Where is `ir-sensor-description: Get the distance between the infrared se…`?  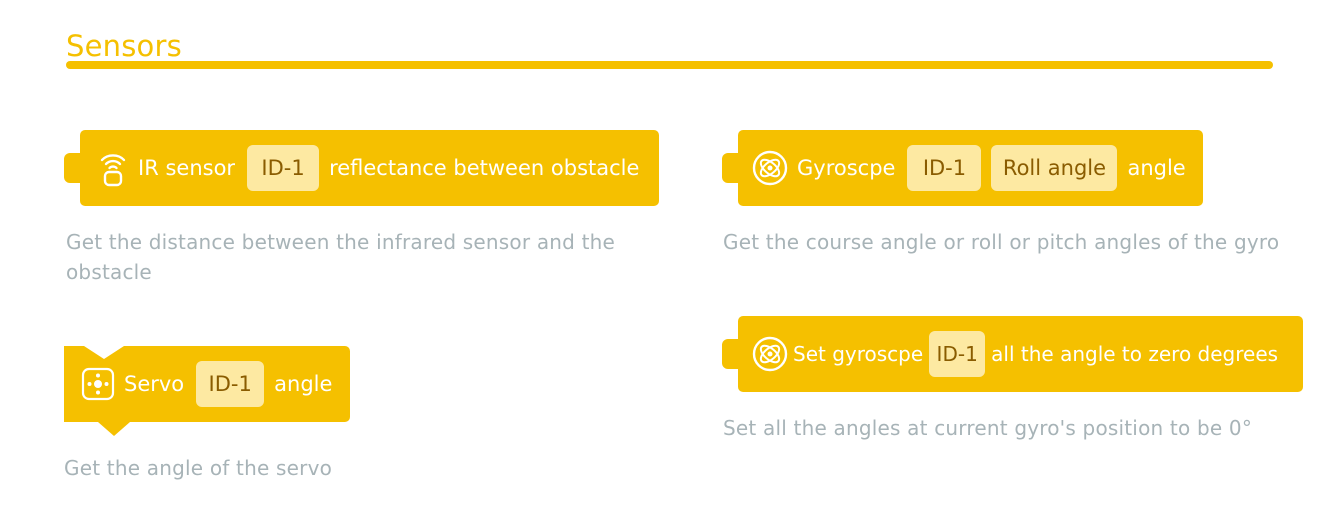
ir-sensor-description: Get the distance between the infrared se… is located at coordinates (341, 257).